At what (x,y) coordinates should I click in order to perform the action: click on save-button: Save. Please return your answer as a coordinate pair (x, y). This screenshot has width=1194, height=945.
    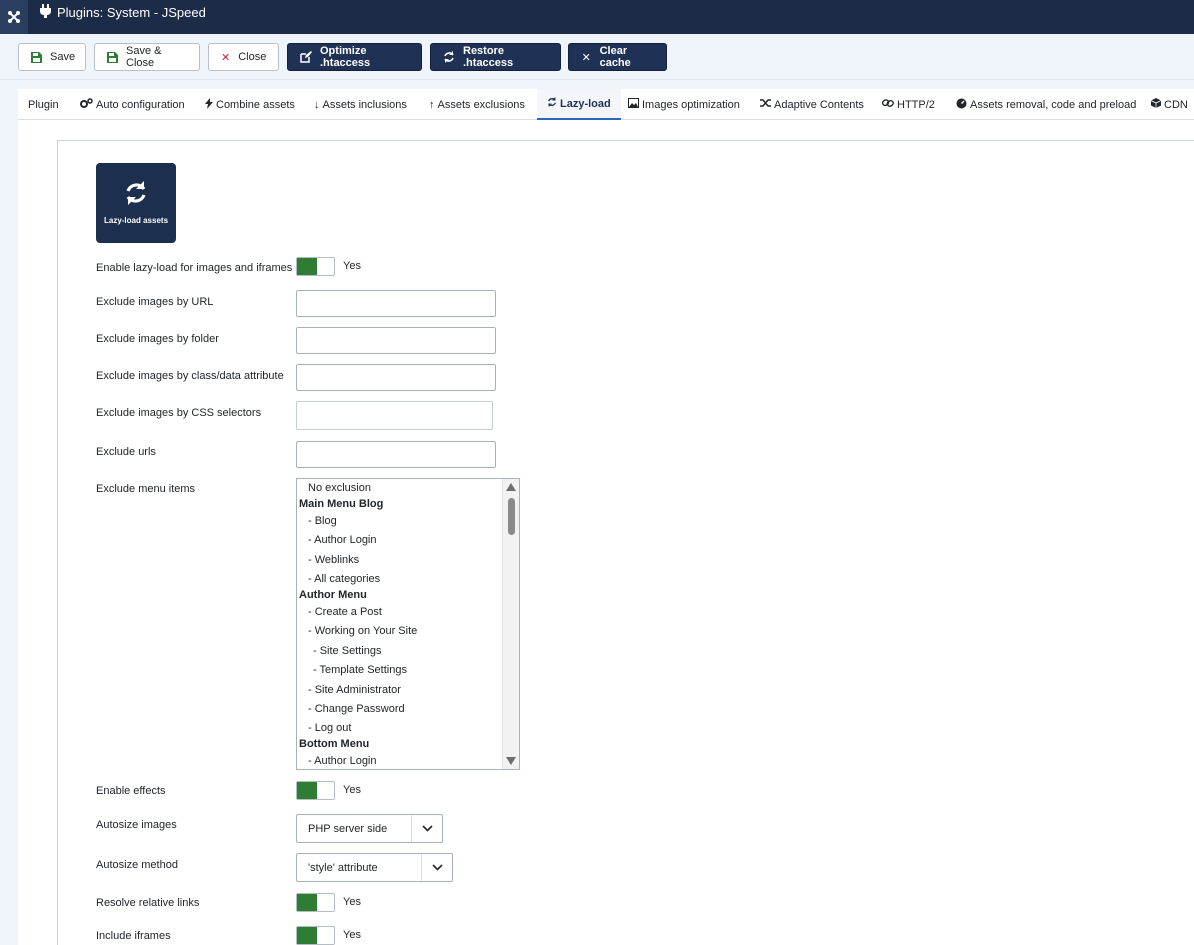
    Looking at the image, I should click on (52, 57).